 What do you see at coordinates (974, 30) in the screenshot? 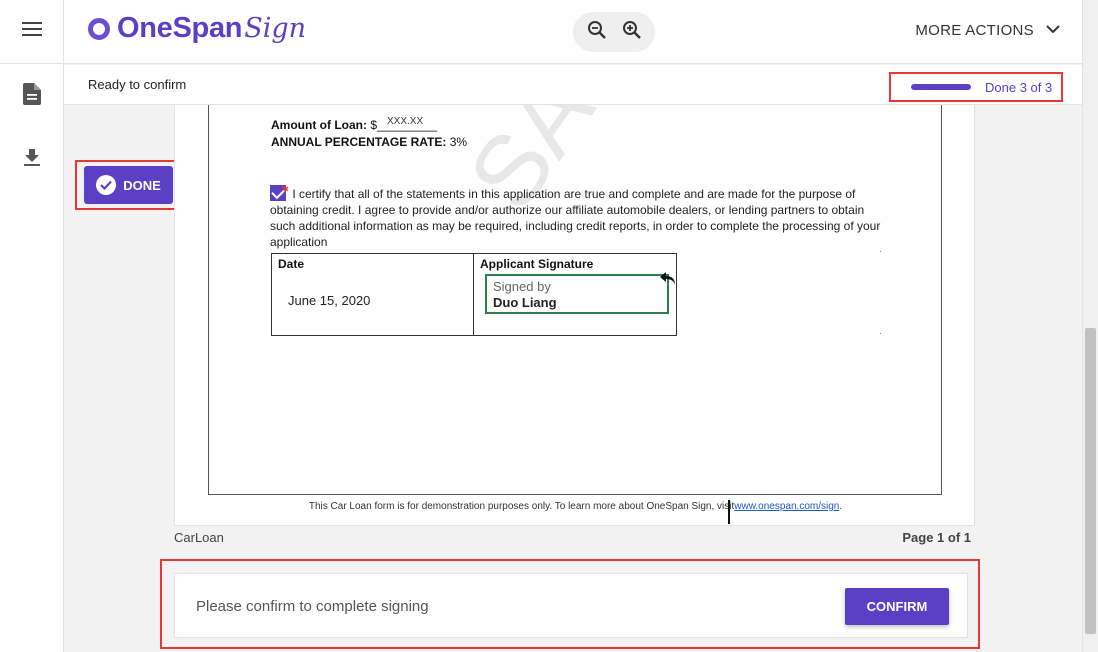
I see `more-actions-label: MORE ACTIONS` at bounding box center [974, 30].